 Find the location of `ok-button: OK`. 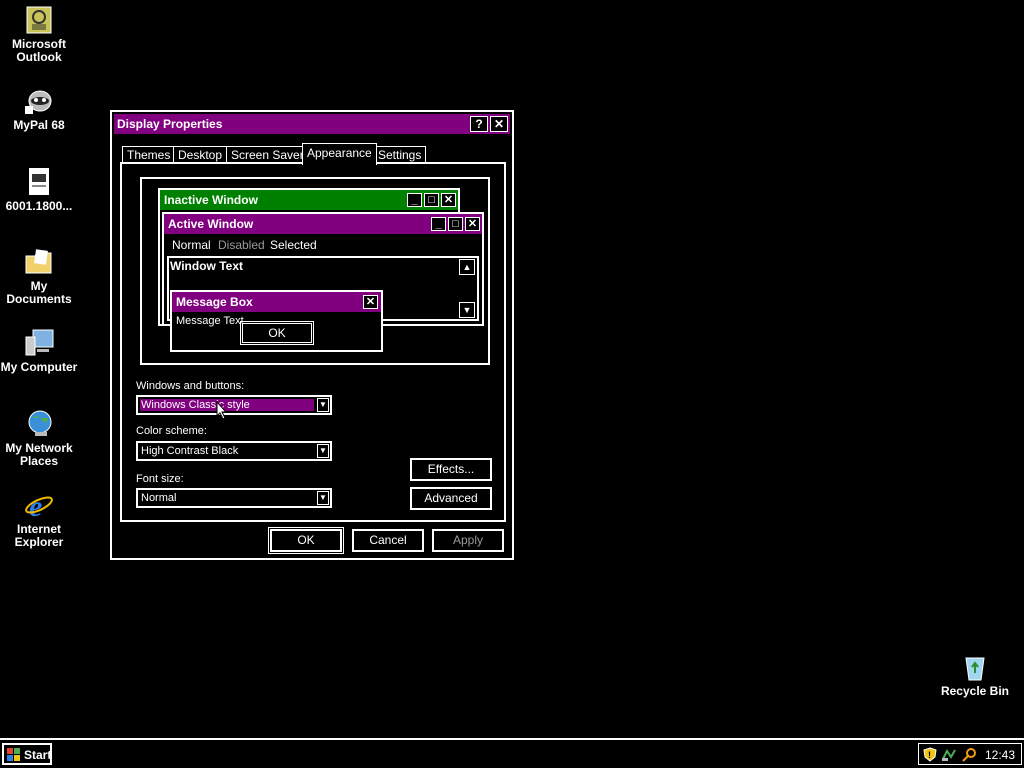

ok-button: OK is located at coordinates (306, 540).